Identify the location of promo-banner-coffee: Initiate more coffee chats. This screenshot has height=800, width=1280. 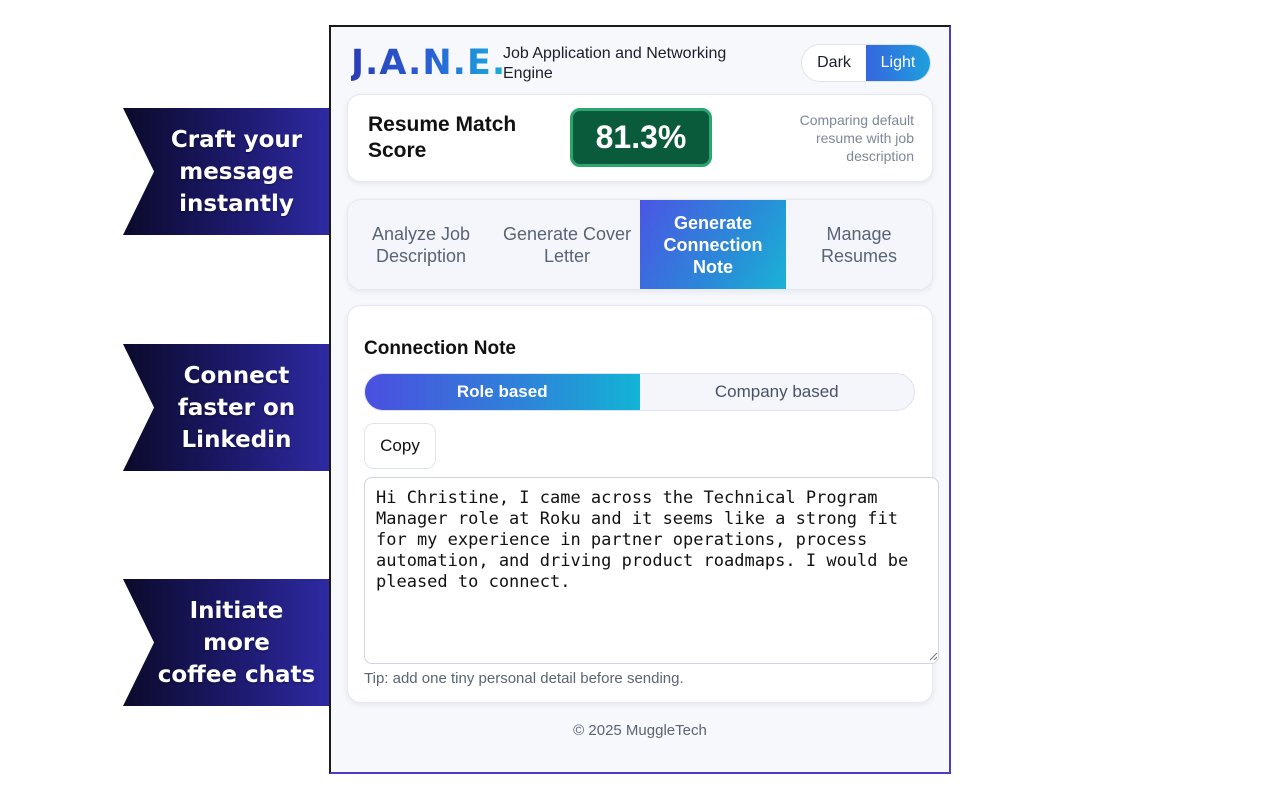
(226, 642).